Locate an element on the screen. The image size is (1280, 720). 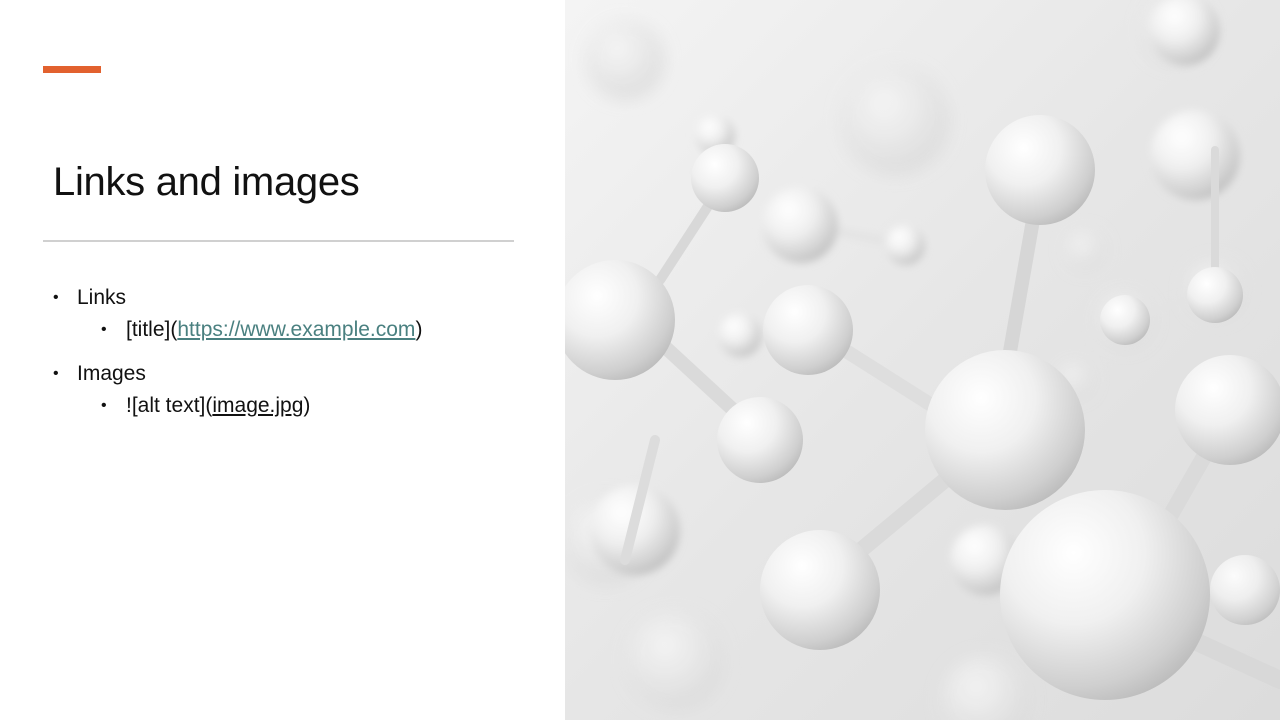
syntax-prefix: [title]( is located at coordinates (152, 329).